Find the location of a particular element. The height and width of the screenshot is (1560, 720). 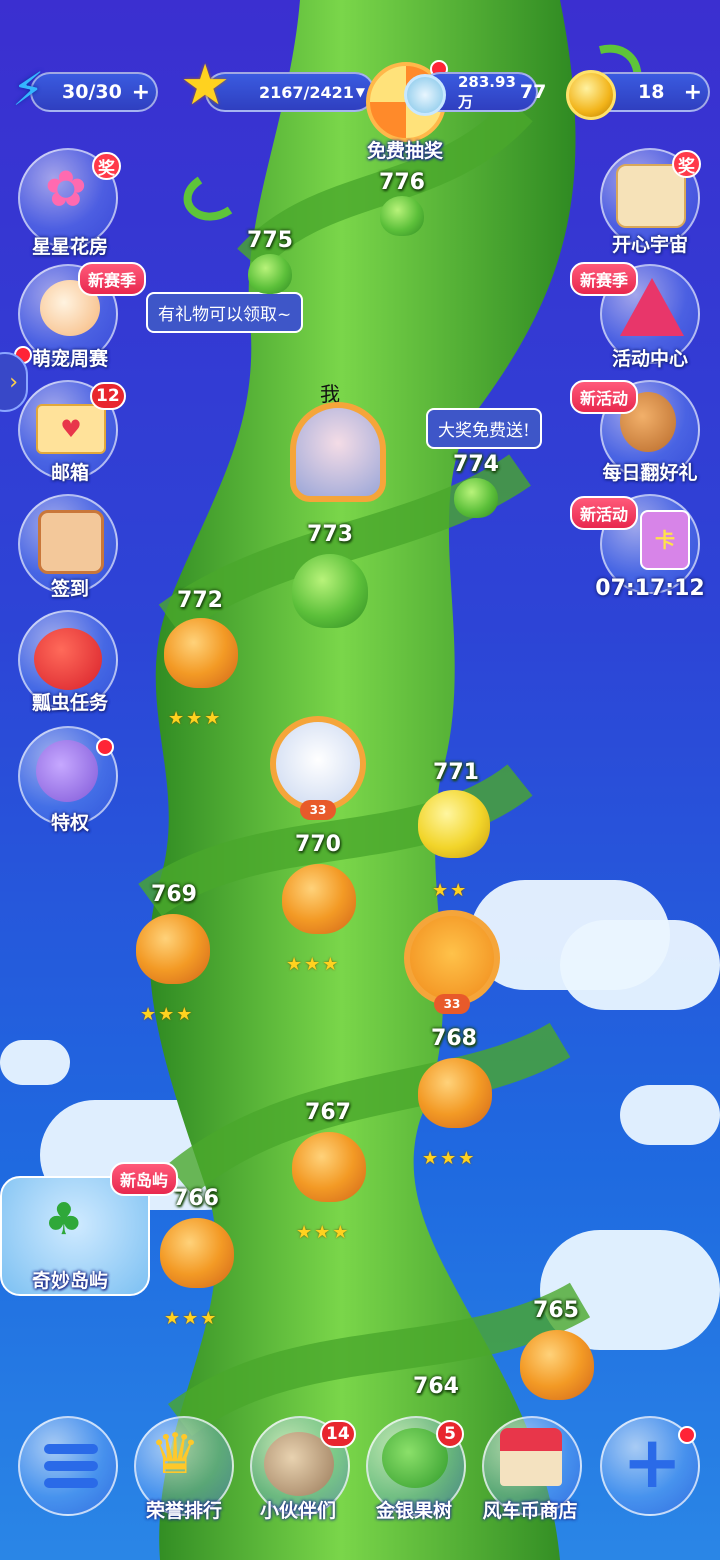

star-counter: 2167/2421 ▼ is located at coordinates (290, 92).